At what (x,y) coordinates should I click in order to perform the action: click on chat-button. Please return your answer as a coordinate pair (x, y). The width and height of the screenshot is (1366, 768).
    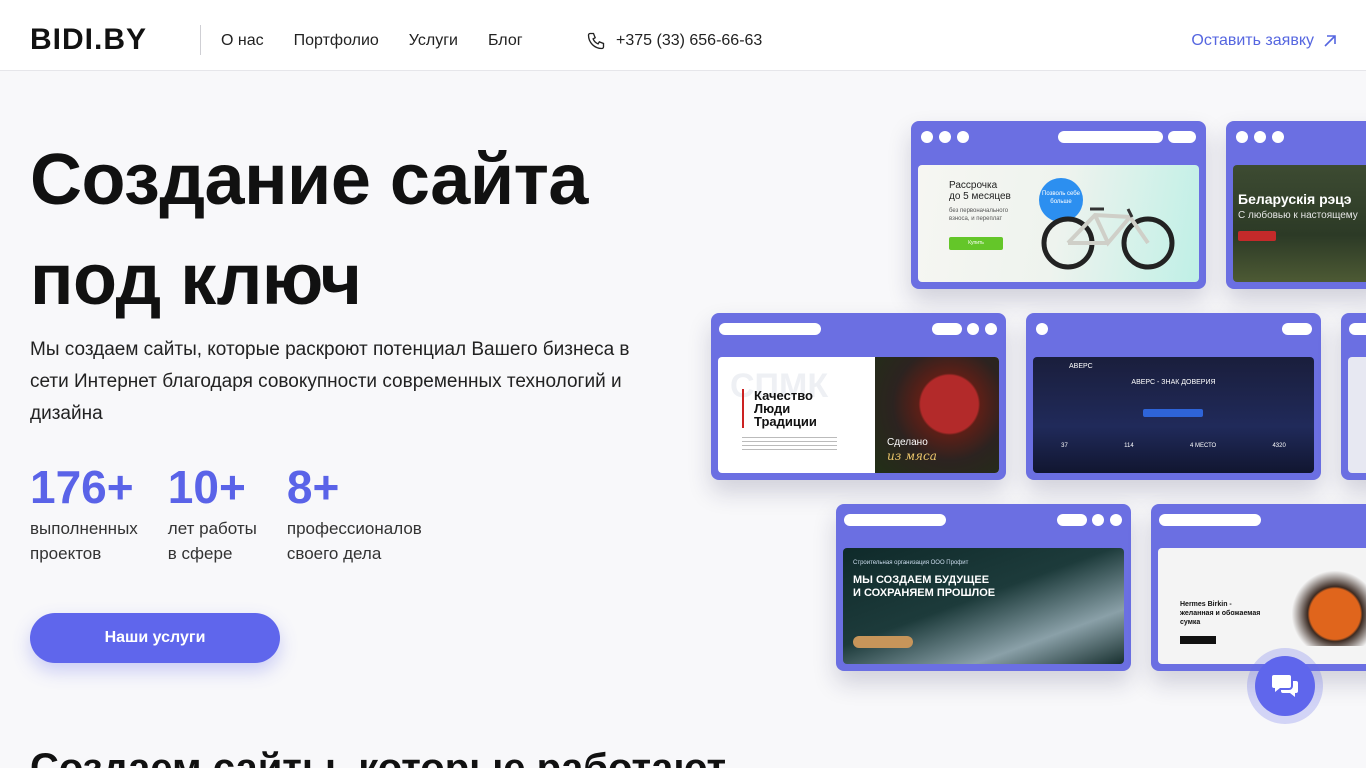
    Looking at the image, I should click on (1285, 686).